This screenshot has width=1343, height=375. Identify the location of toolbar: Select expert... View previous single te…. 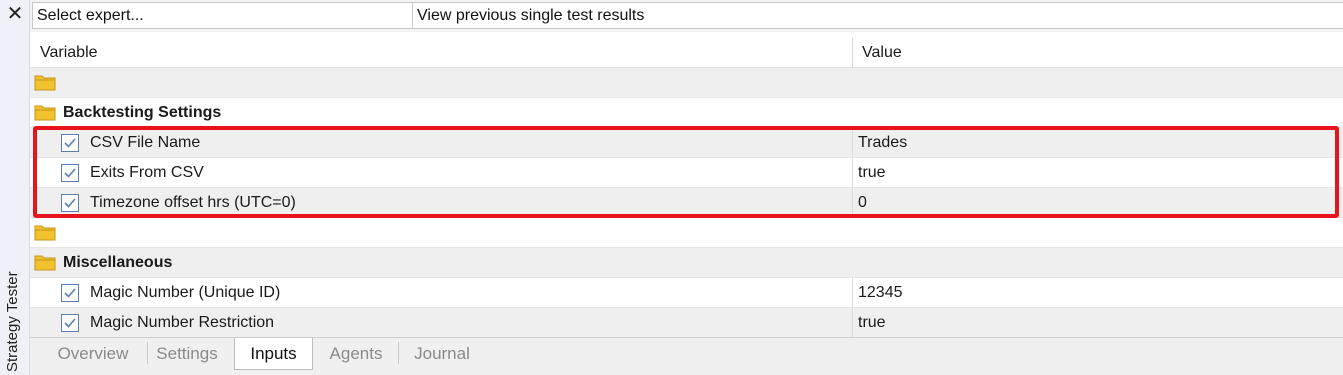
(686, 16).